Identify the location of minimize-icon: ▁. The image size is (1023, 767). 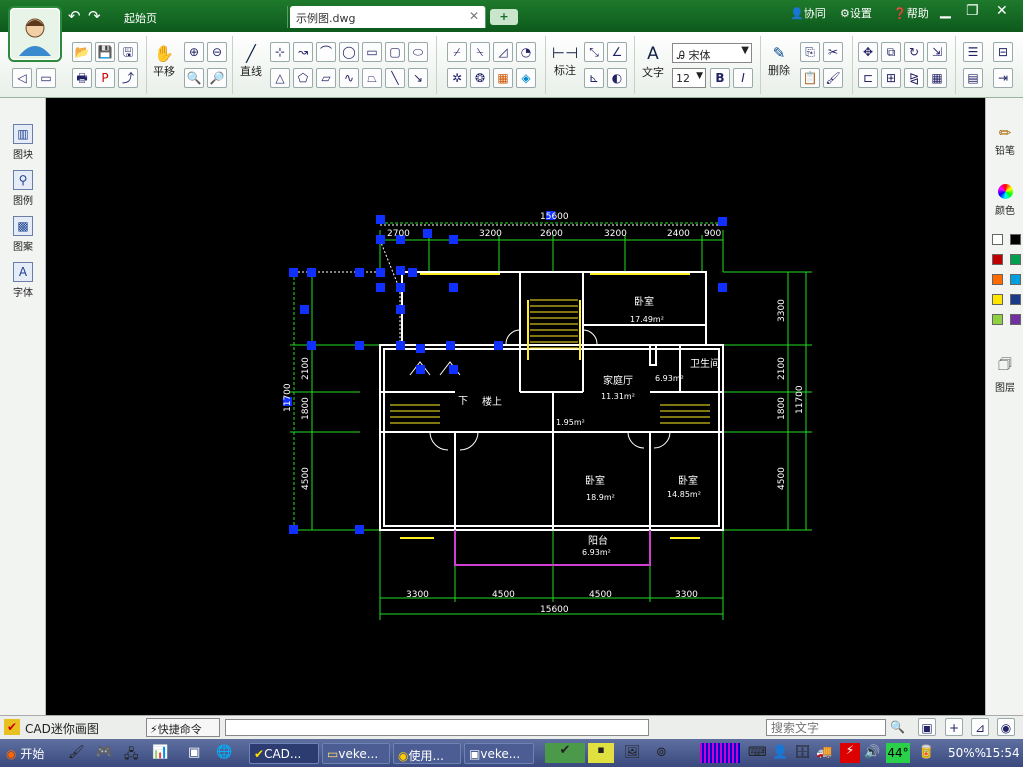
(945, 11).